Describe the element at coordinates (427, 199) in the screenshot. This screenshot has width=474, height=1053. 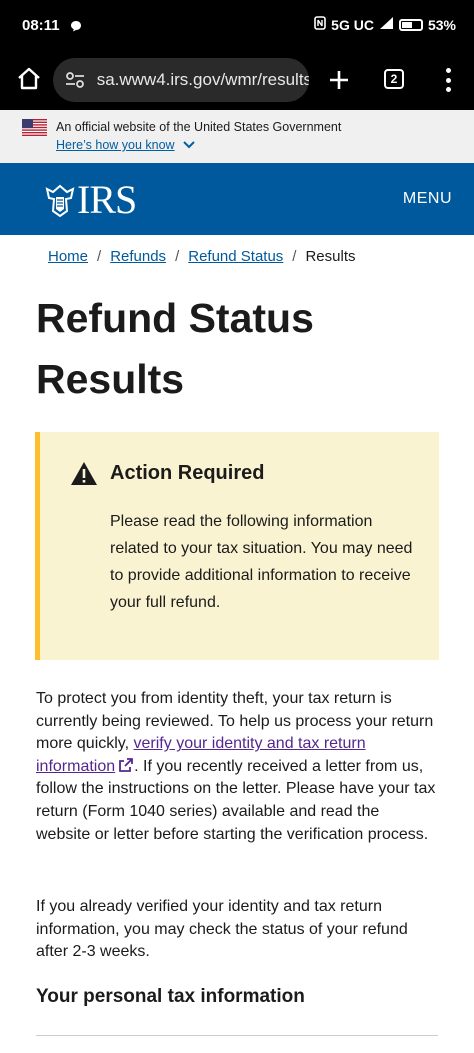
I see `menu-button: MENU` at that location.